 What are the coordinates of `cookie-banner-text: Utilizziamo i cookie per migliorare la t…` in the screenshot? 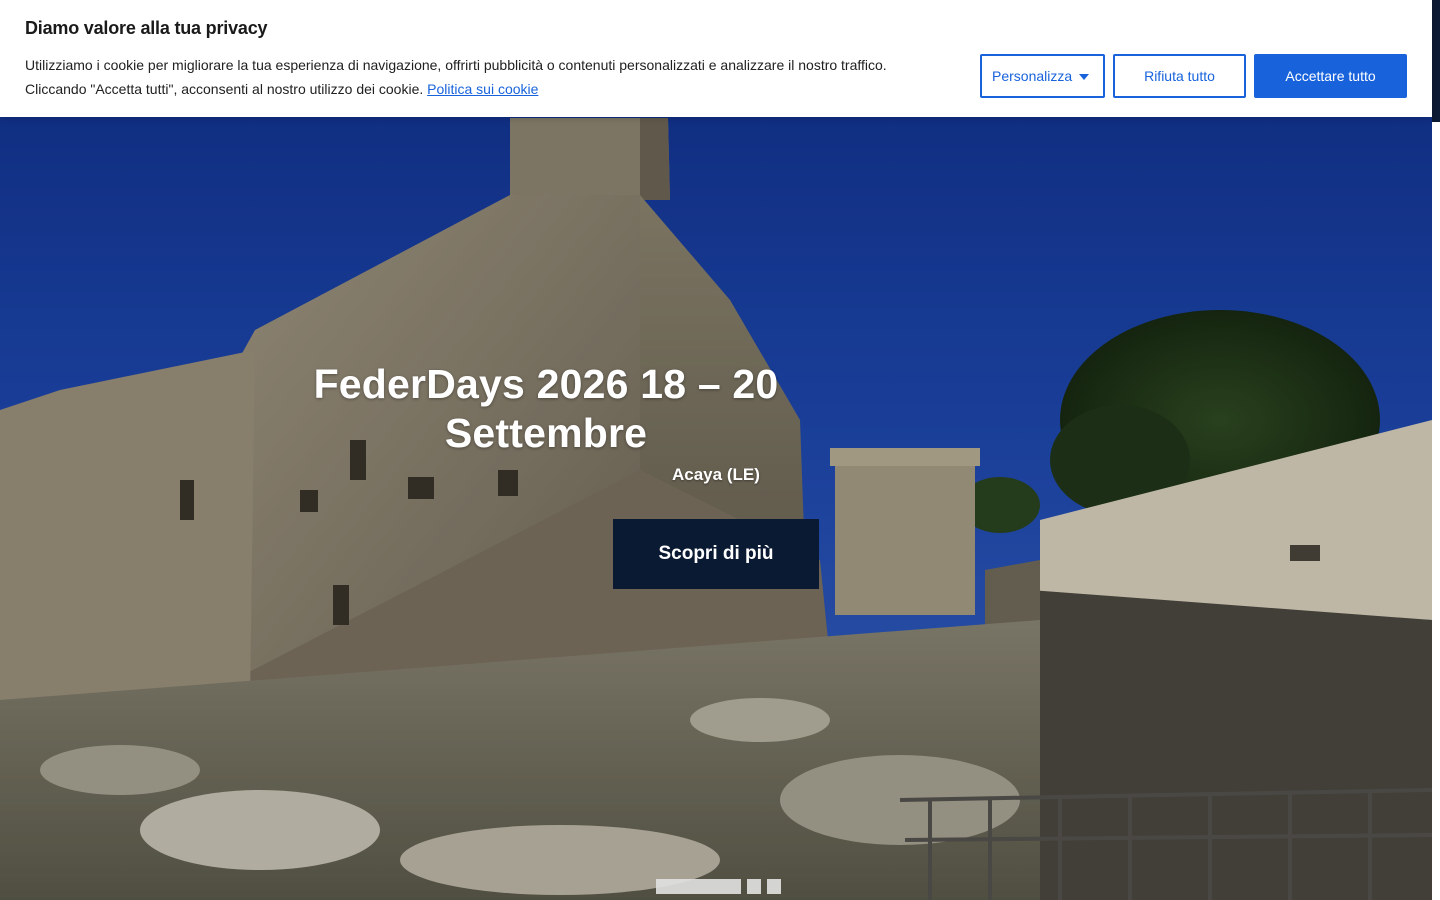 It's located at (490, 77).